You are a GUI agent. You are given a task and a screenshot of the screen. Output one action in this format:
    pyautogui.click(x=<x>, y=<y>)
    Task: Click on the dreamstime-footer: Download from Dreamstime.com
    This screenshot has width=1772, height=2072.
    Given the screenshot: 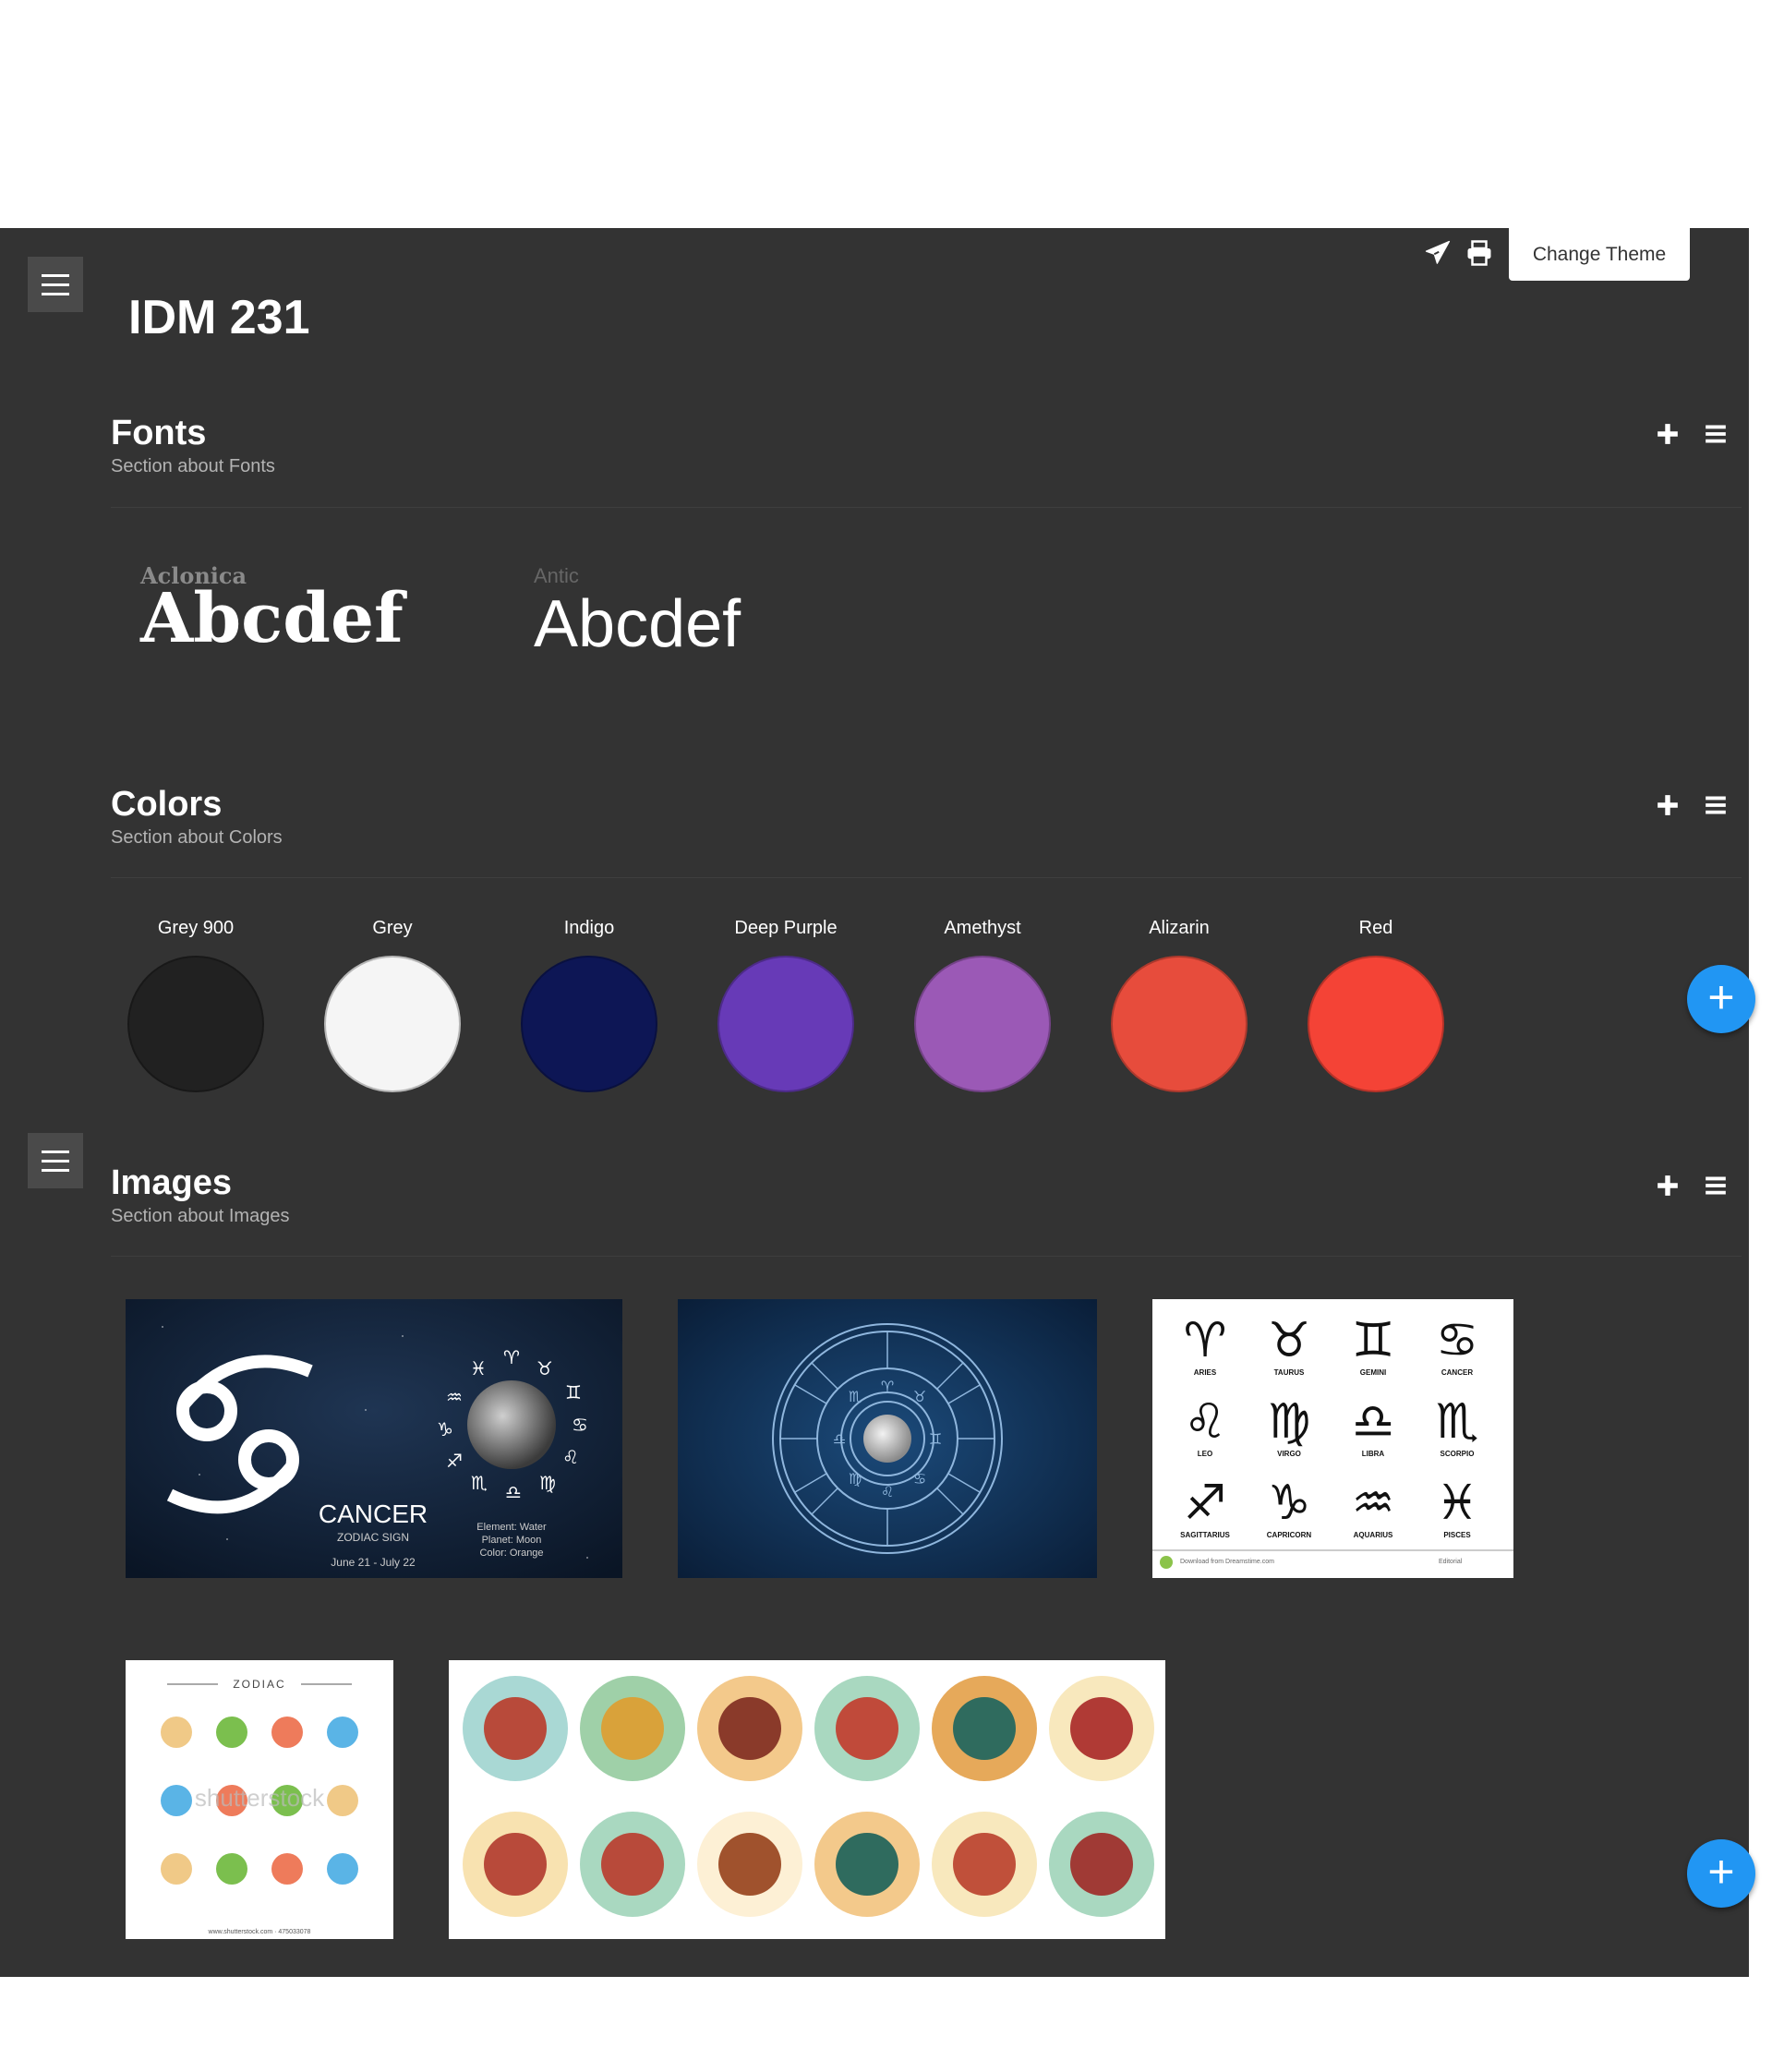 What is the action you would take?
    pyautogui.click(x=1227, y=1562)
    